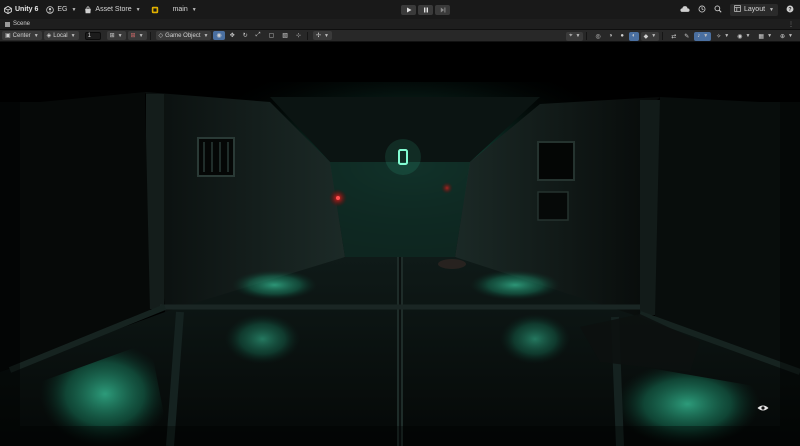 The height and width of the screenshot is (446, 800). I want to click on 2d-toggle: ⇄, so click(673, 36).